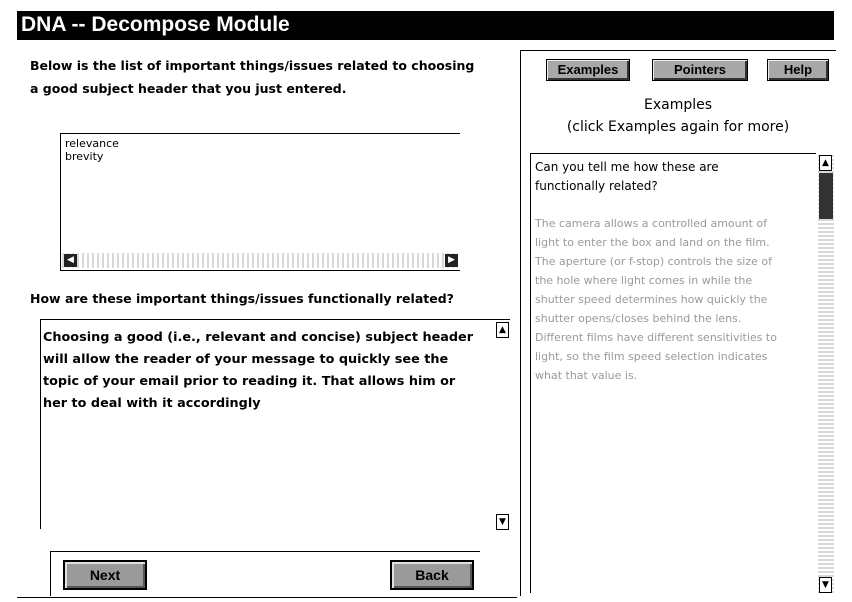 This screenshot has width=852, height=602. What do you see at coordinates (588, 70) in the screenshot?
I see `tab-examples: Examples` at bounding box center [588, 70].